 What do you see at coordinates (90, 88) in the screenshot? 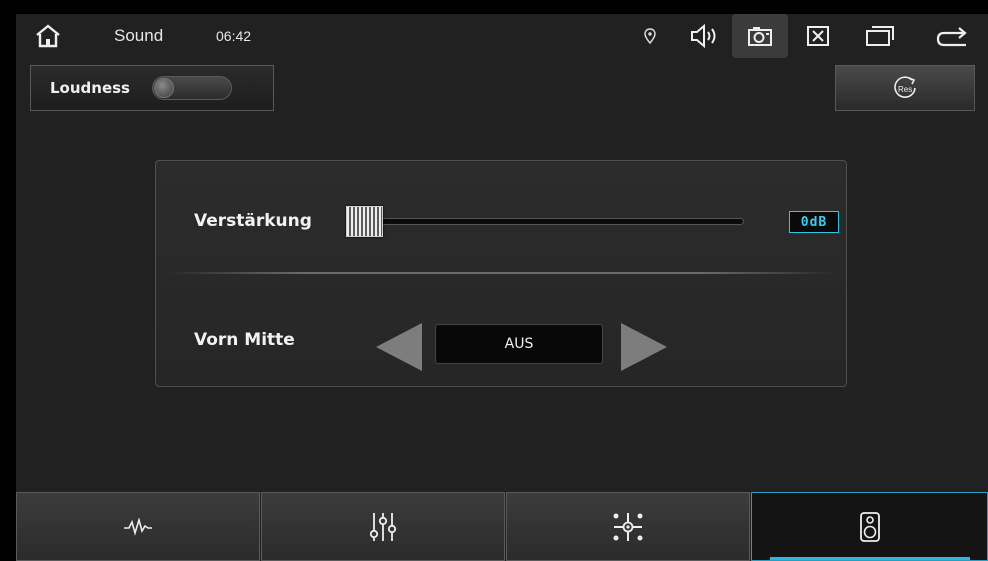
I see `loudness-label: Loudness` at bounding box center [90, 88].